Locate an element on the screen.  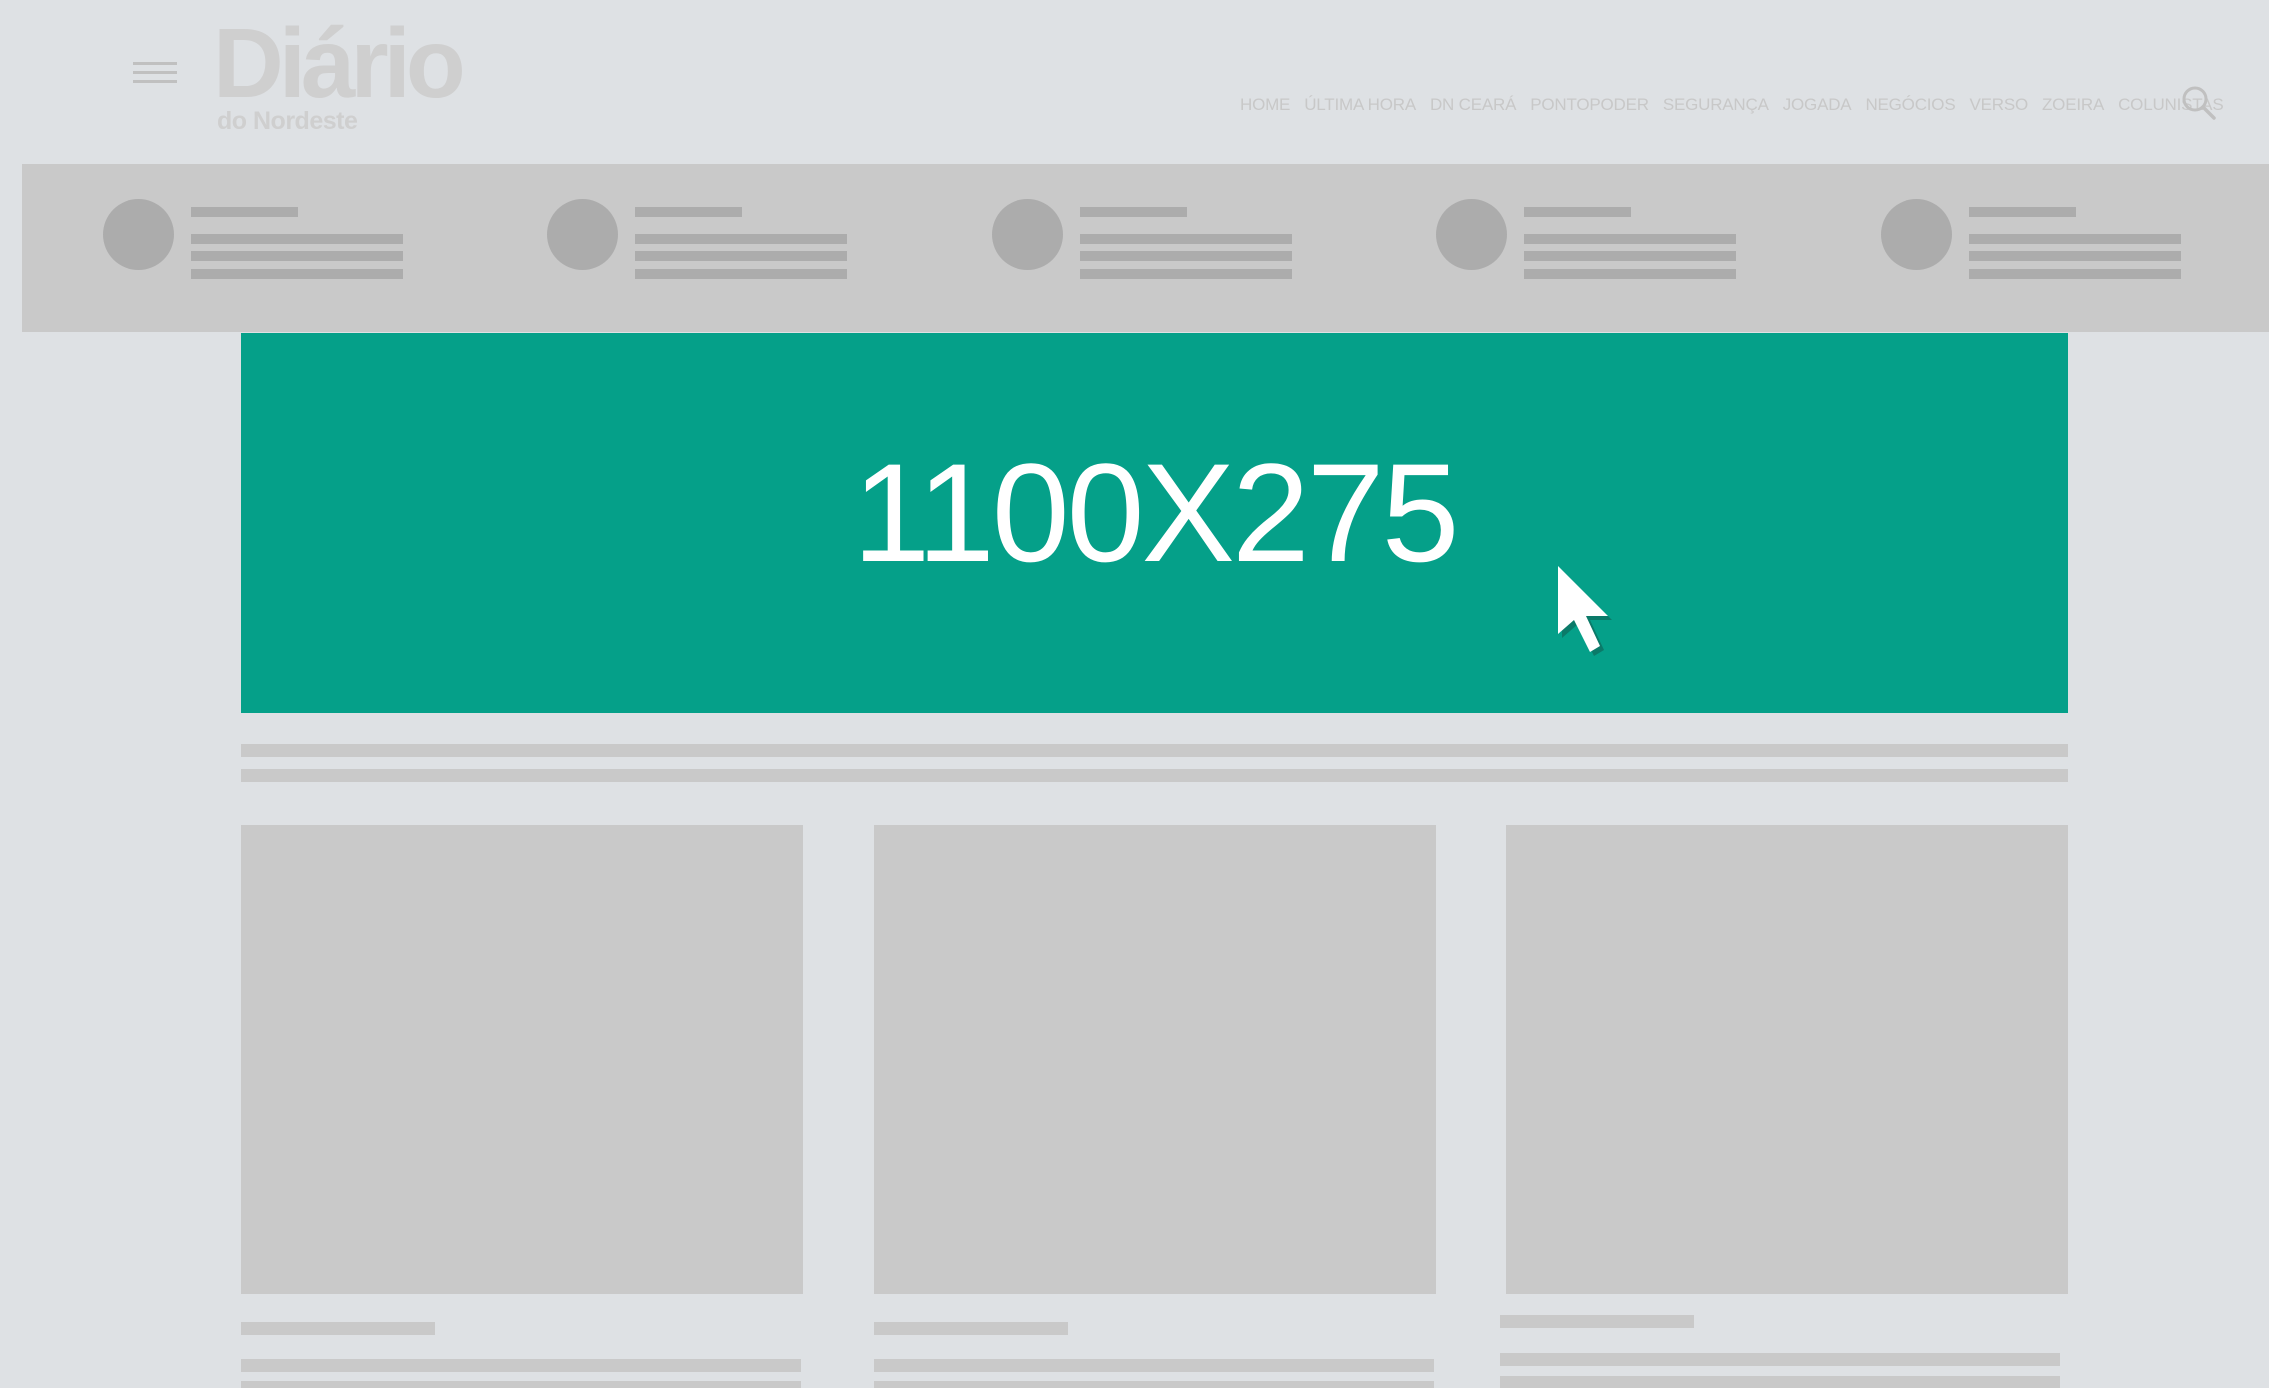
site-logo: Diário do Nordeste is located at coordinates (353, 76).